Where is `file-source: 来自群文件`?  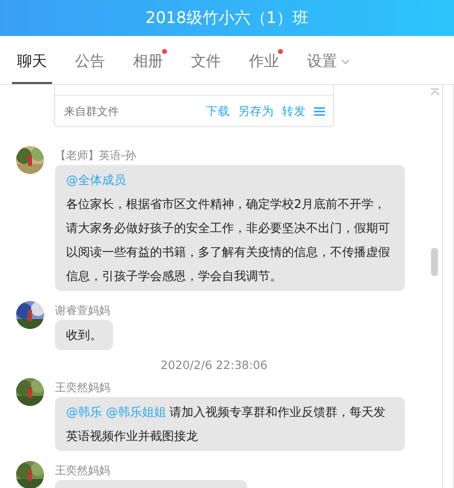 file-source: 来自群文件 is located at coordinates (92, 111).